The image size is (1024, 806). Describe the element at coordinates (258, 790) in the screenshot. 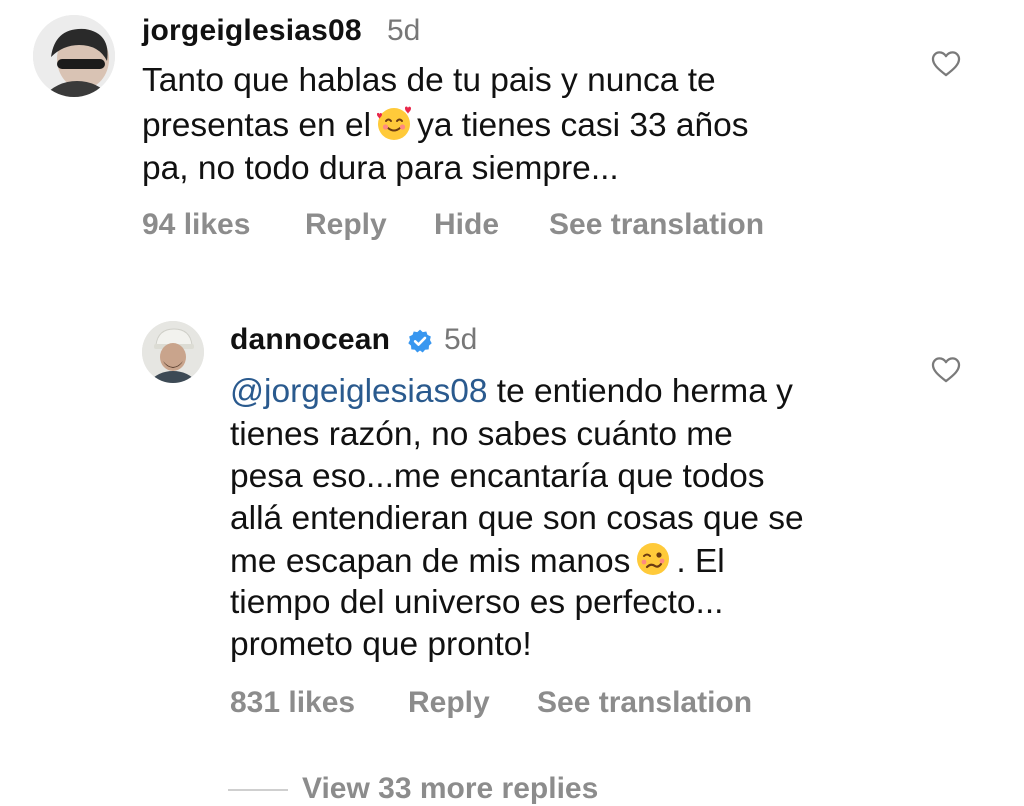

I see `divider-line` at that location.